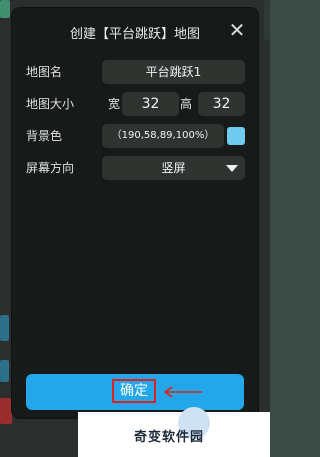  I want to click on confirm-highlight-box: 确定, so click(134, 391).